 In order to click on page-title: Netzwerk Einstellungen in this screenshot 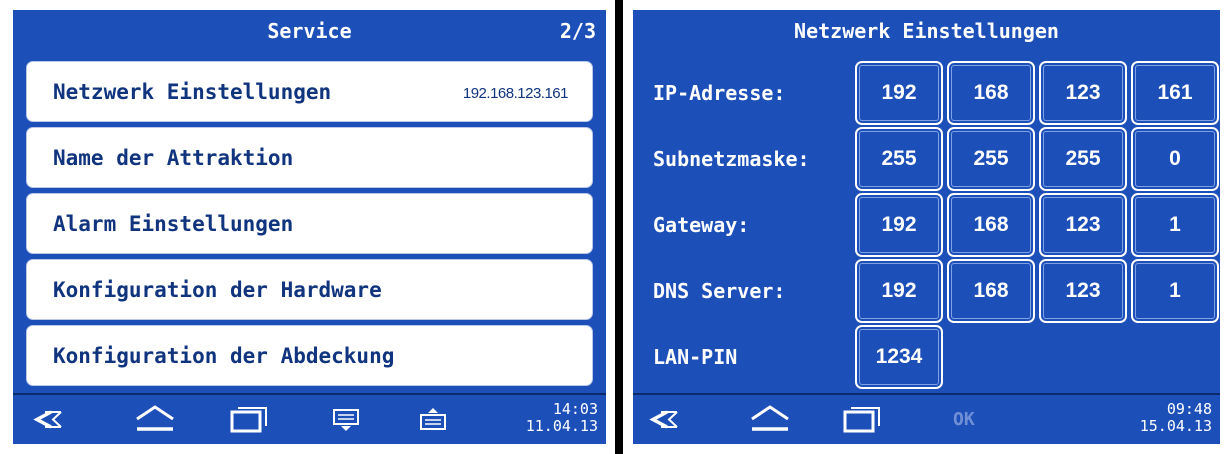, I will do `click(926, 31)`.